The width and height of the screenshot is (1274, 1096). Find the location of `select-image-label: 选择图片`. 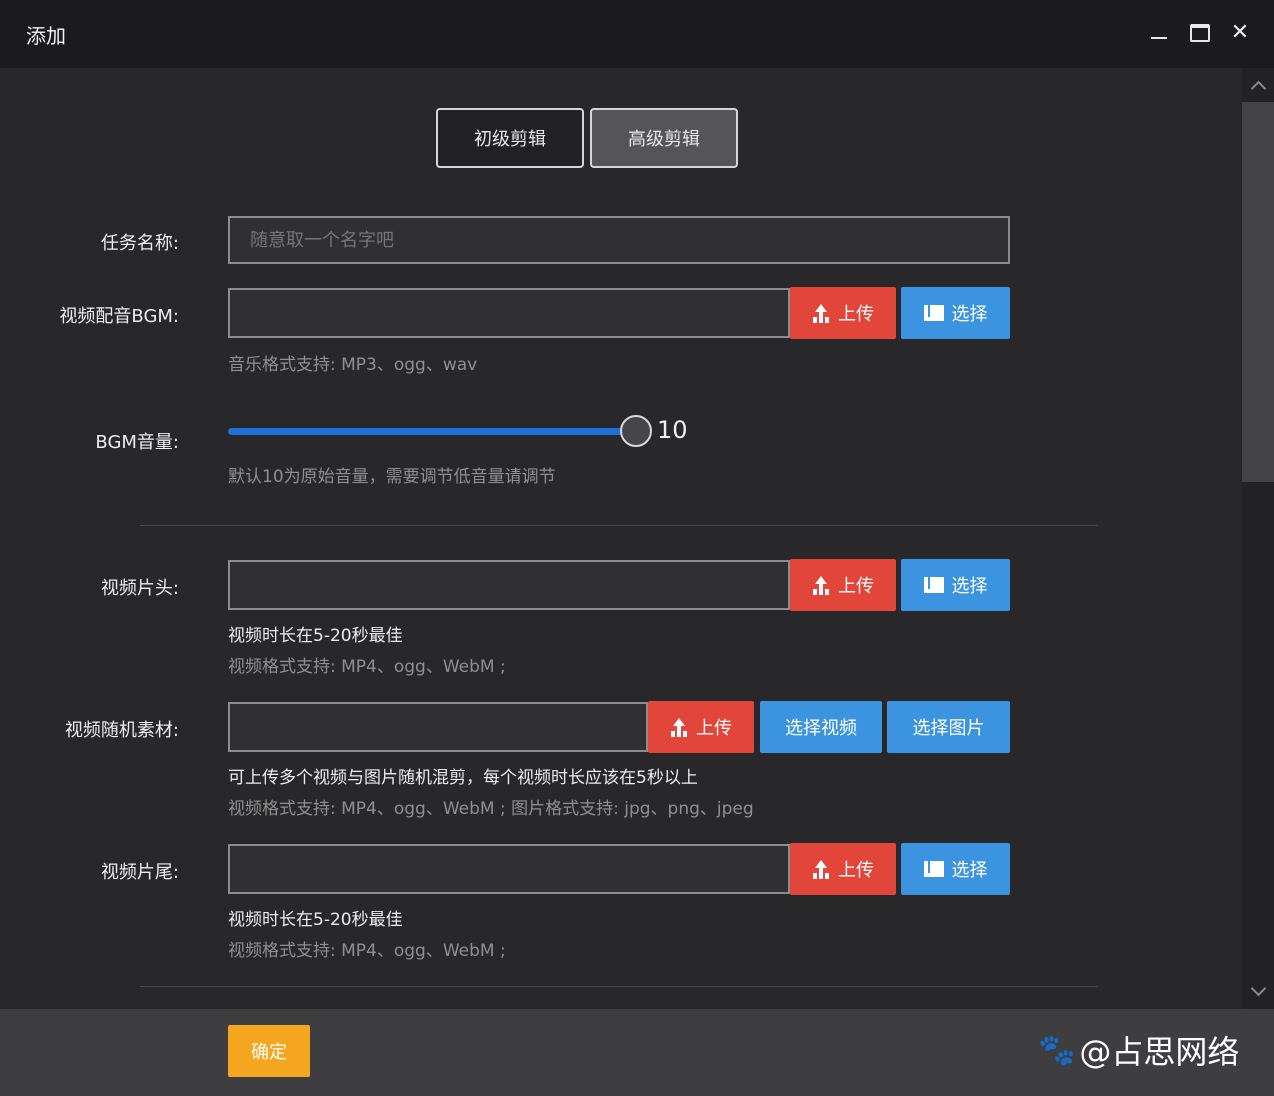

select-image-label: 选择图片 is located at coordinates (948, 728).